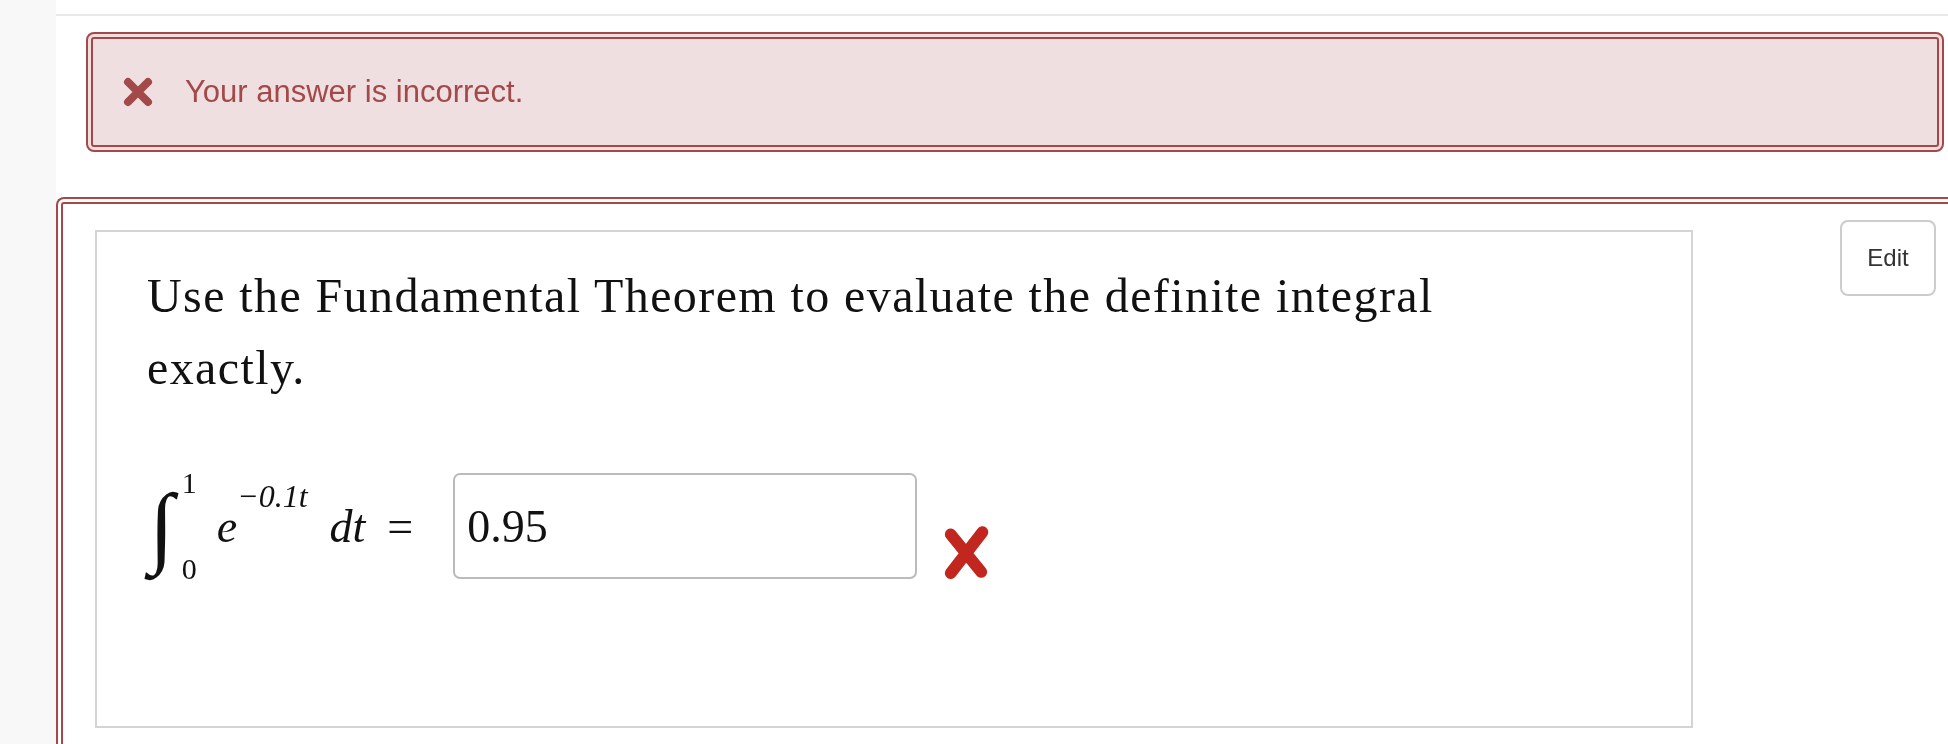 This screenshot has height=744, width=1948. What do you see at coordinates (272, 496) in the screenshot?
I see `exponent: −0.1t` at bounding box center [272, 496].